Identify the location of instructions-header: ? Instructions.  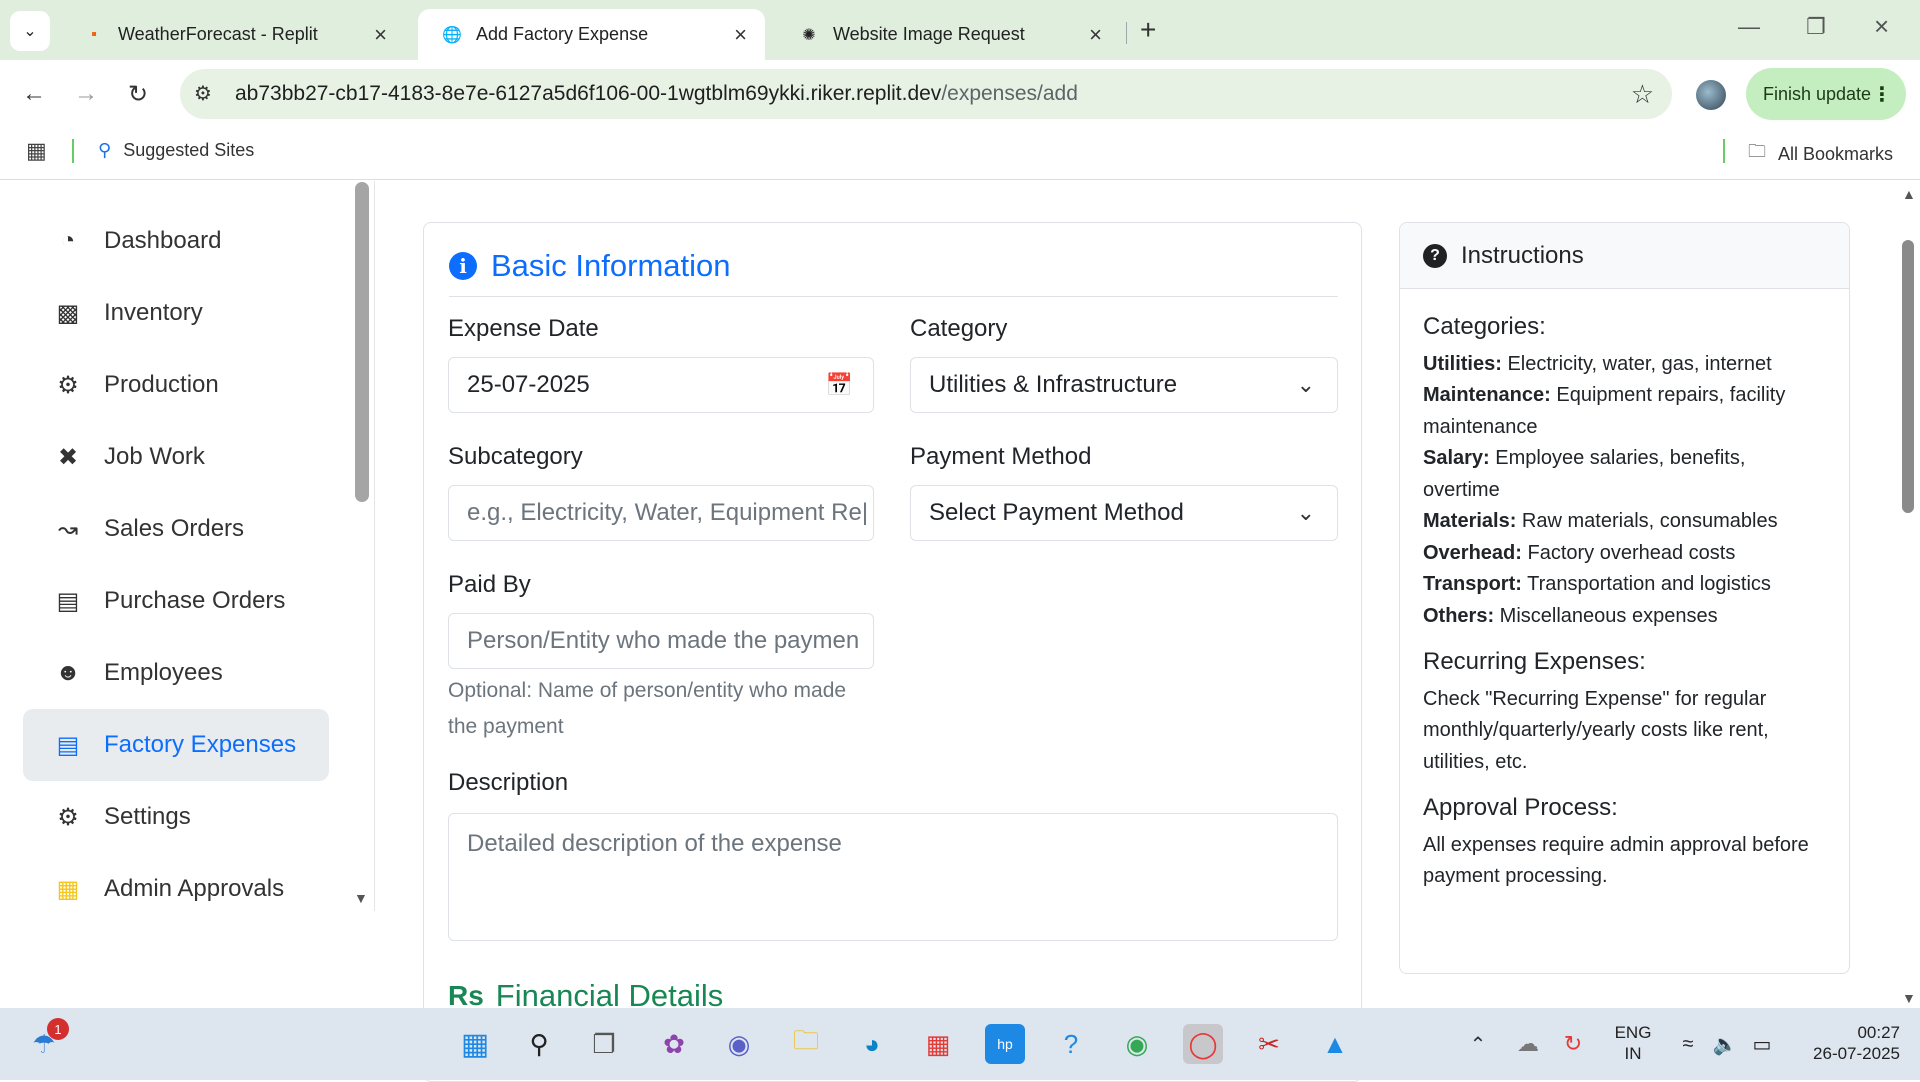
(1624, 256).